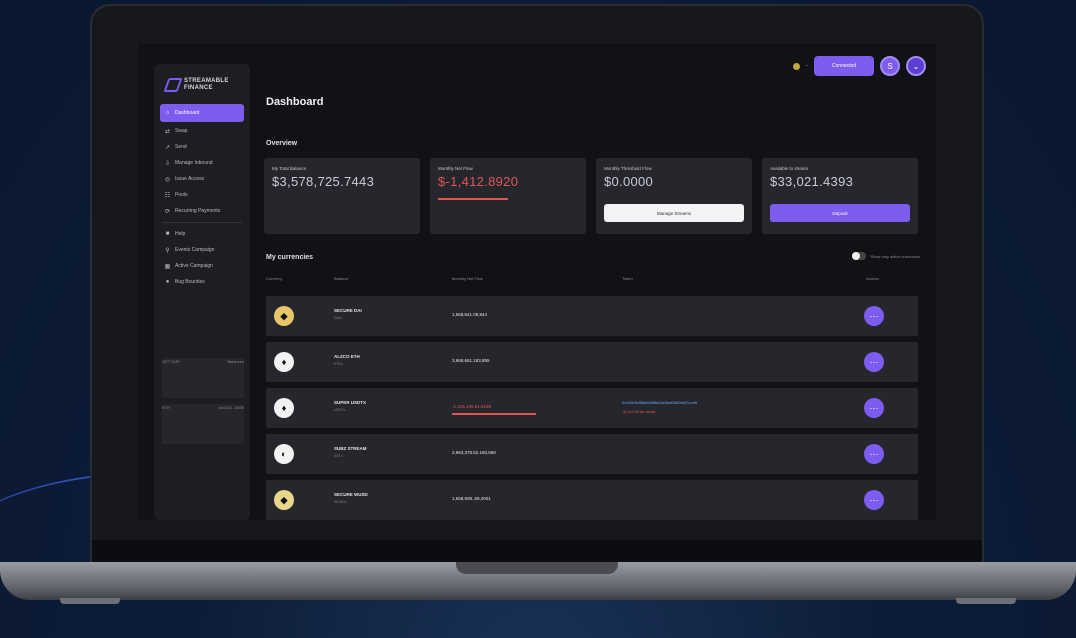  Describe the element at coordinates (167, 131) in the screenshot. I see `swap-icon: ⇄` at that location.